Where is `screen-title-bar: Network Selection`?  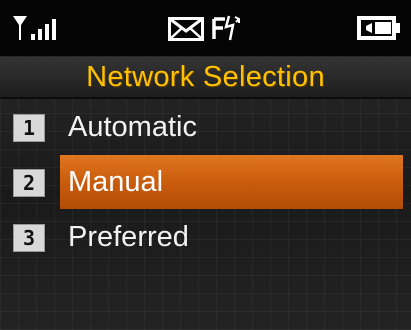 screen-title-bar: Network Selection is located at coordinates (205, 78).